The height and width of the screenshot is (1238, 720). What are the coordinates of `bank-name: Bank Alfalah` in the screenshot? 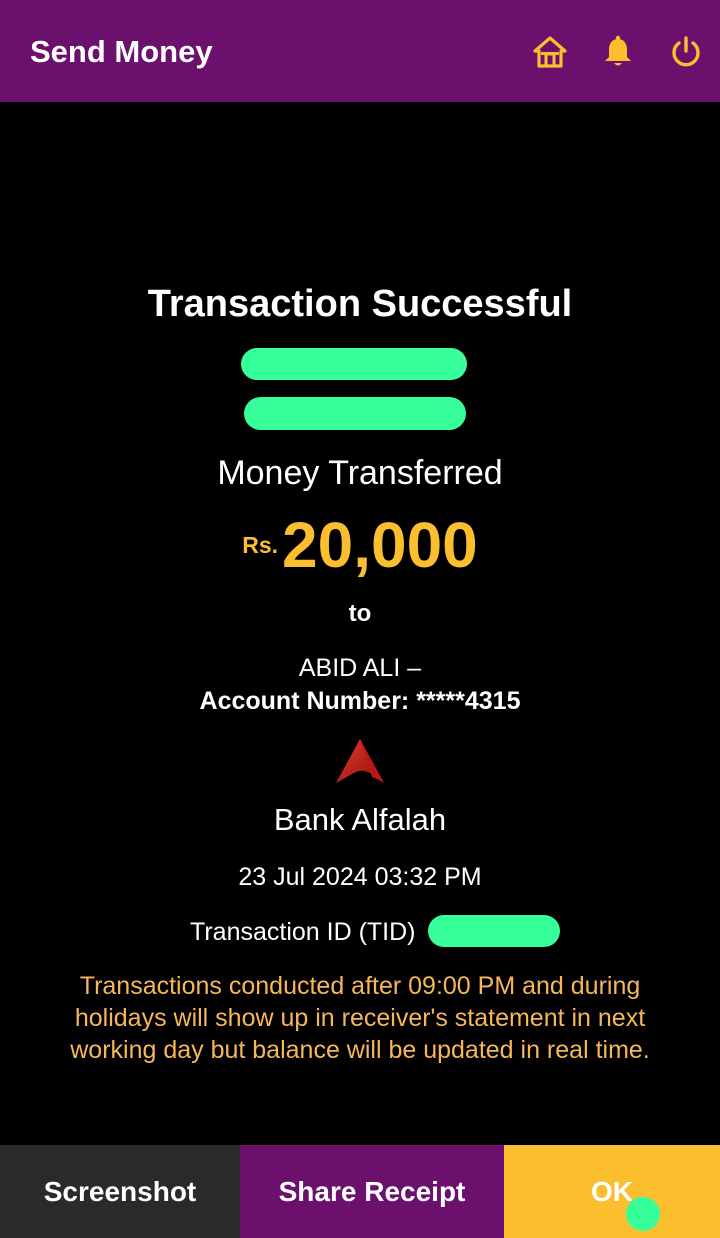 It's located at (360, 819).